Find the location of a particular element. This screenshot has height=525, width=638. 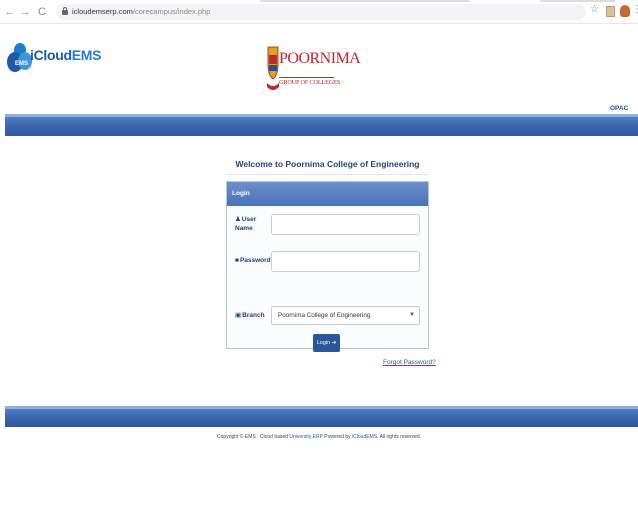

university-erp-link: University ERP is located at coordinates (306, 437).